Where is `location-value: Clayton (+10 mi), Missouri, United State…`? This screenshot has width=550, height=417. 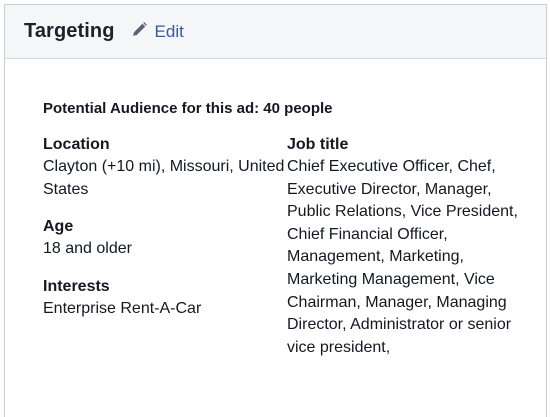 location-value: Clayton (+10 mi), Missouri, United State… is located at coordinates (164, 178).